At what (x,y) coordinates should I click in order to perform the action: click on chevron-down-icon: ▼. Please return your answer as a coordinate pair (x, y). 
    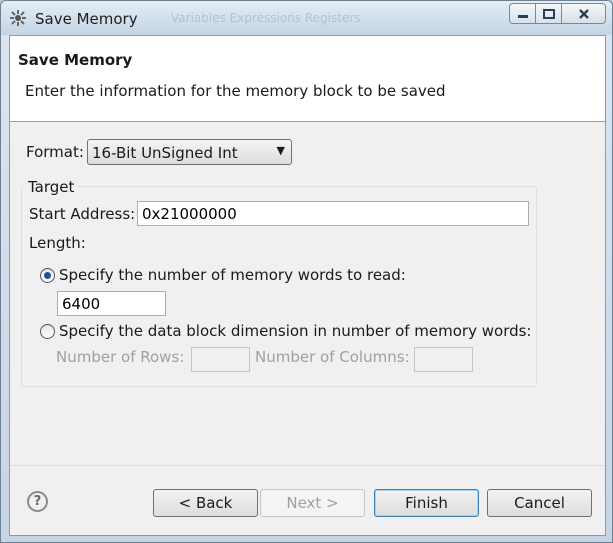
    Looking at the image, I should click on (280, 150).